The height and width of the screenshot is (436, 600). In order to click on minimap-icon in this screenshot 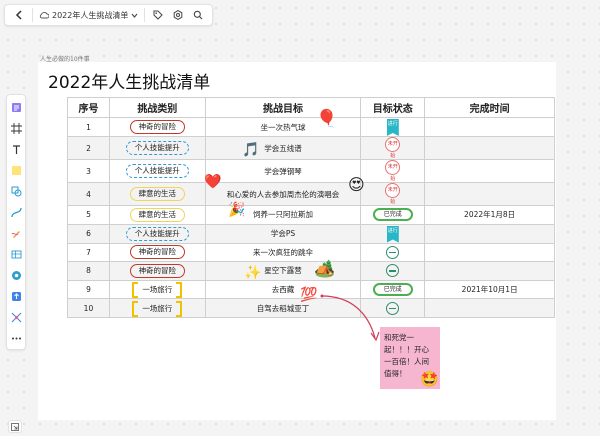, I will do `click(15, 426)`.